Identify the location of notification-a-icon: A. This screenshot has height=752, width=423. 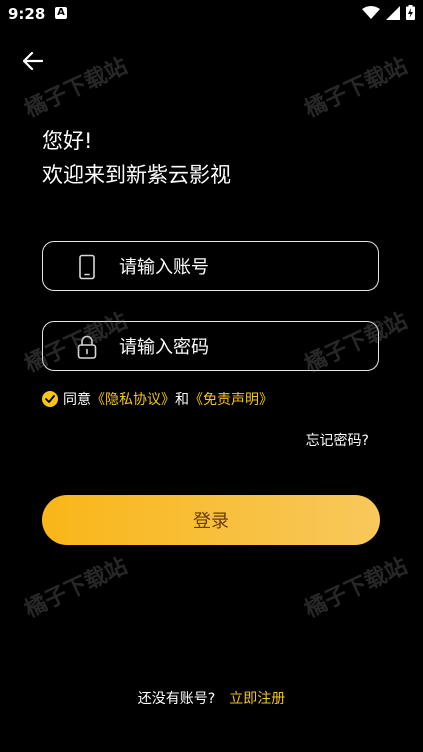
(61, 13).